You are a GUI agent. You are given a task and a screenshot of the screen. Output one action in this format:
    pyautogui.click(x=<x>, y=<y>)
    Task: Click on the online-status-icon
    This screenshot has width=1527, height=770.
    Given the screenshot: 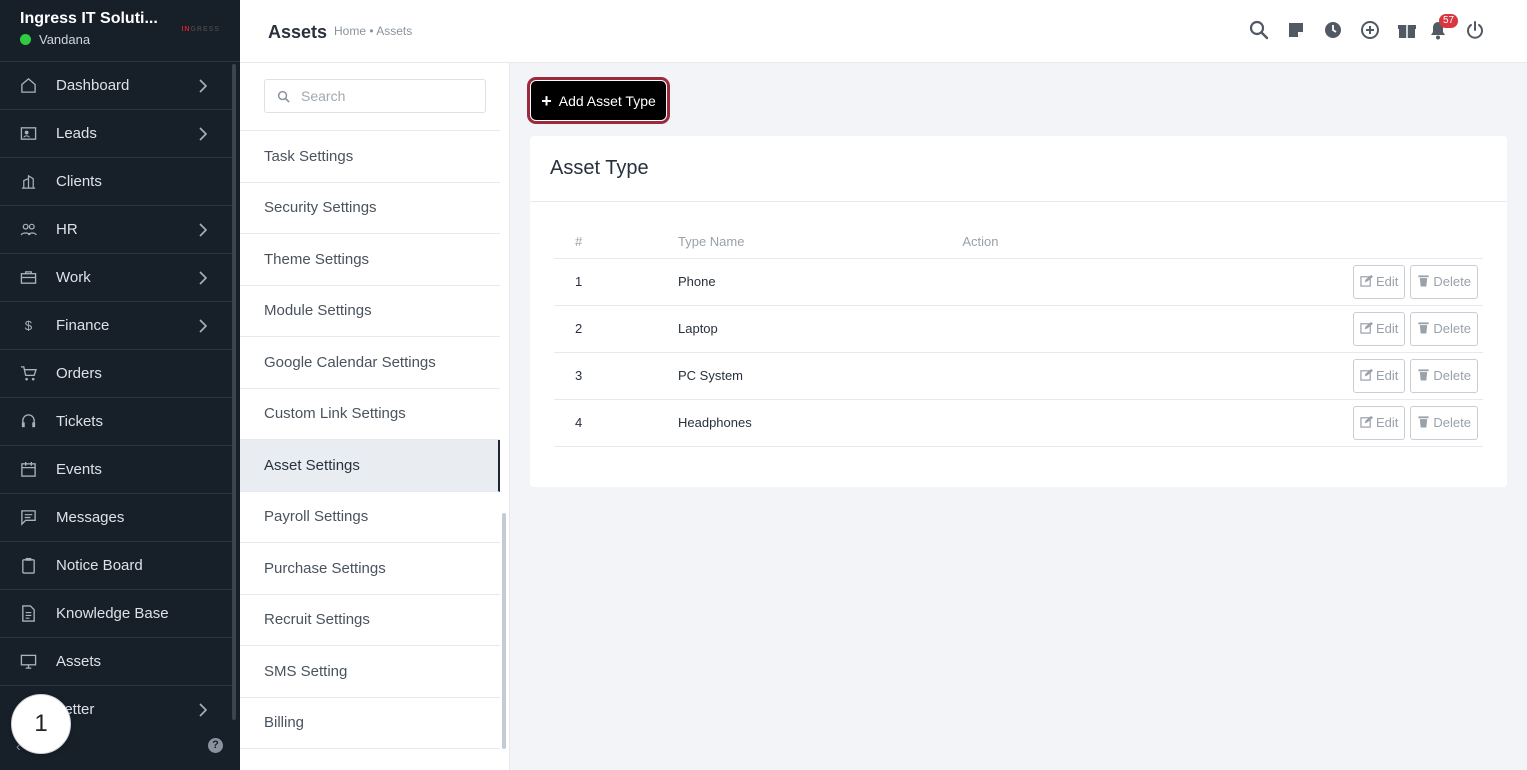 What is the action you would take?
    pyautogui.click(x=25, y=39)
    